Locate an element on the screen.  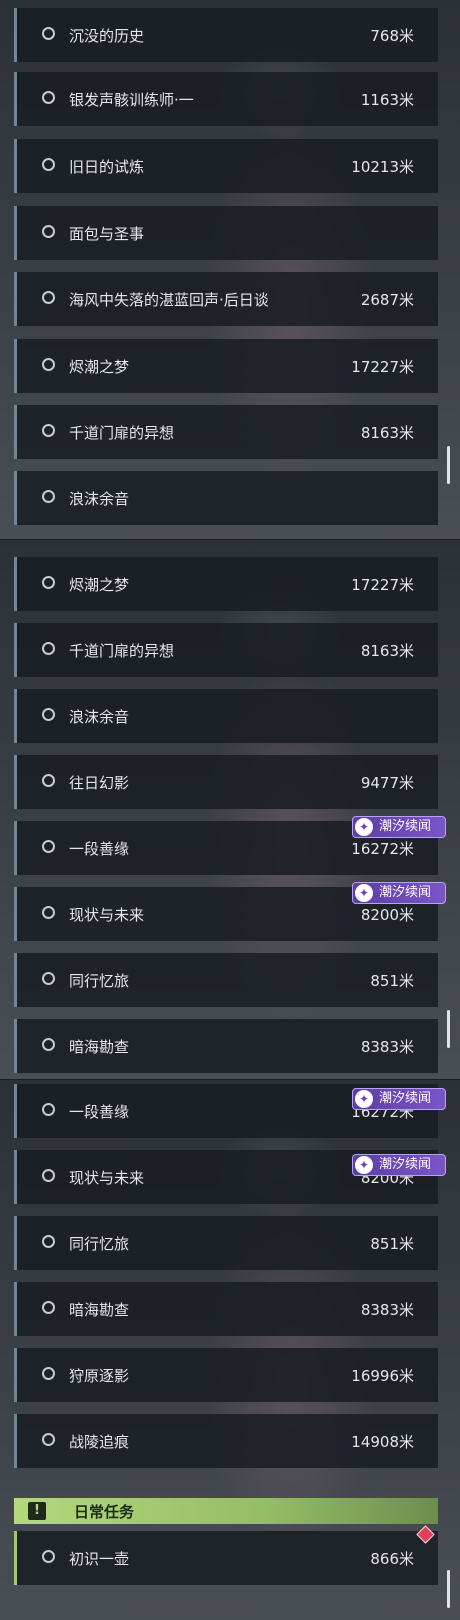
quest-row: 沉没的历史 768米 is located at coordinates (226, 35).